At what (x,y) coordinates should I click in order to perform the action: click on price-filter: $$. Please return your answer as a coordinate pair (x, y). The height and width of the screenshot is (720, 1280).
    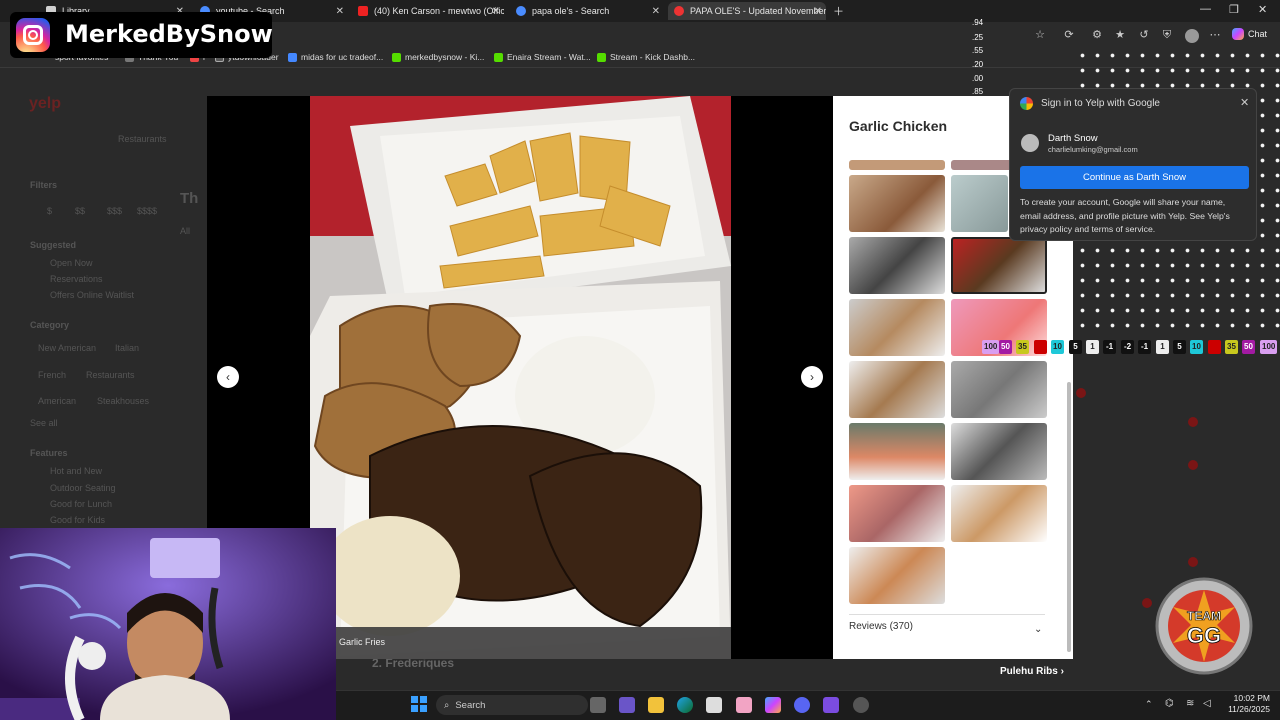
    Looking at the image, I should click on (80, 211).